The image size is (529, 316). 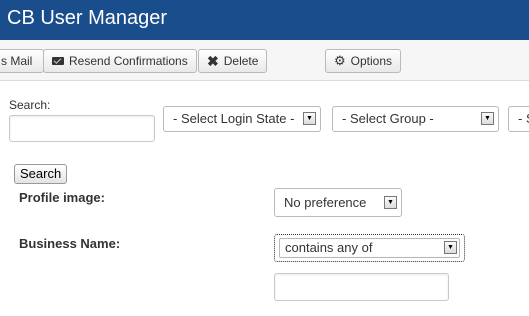 I want to click on business-name-label: Business Name:, so click(x=70, y=243).